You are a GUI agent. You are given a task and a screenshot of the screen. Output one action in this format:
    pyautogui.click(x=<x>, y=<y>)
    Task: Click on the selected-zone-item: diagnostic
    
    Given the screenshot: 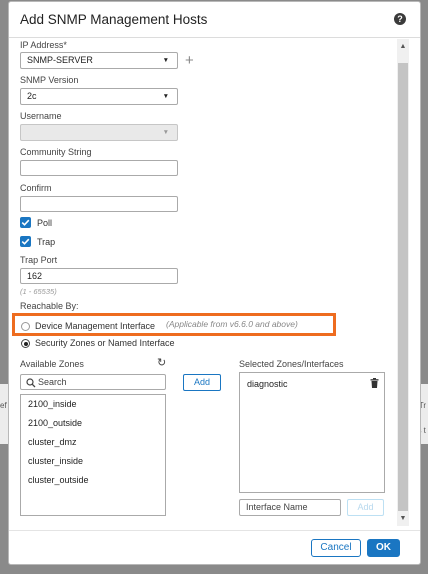 What is the action you would take?
    pyautogui.click(x=267, y=384)
    